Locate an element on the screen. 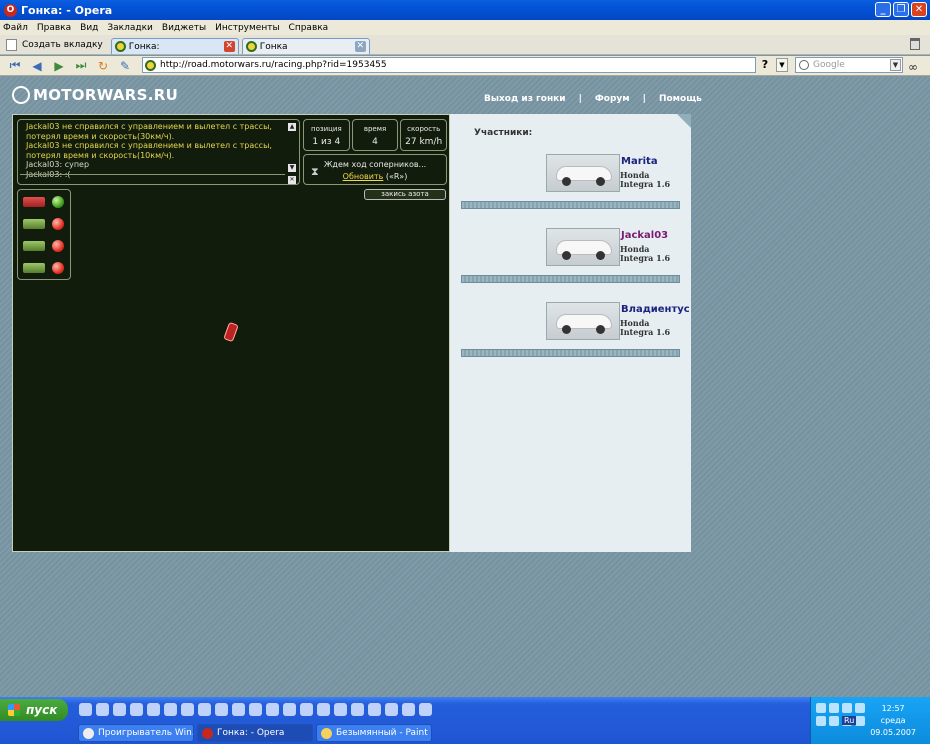 This screenshot has width=930, height=744. wand-icon: ✎ is located at coordinates (125, 66).